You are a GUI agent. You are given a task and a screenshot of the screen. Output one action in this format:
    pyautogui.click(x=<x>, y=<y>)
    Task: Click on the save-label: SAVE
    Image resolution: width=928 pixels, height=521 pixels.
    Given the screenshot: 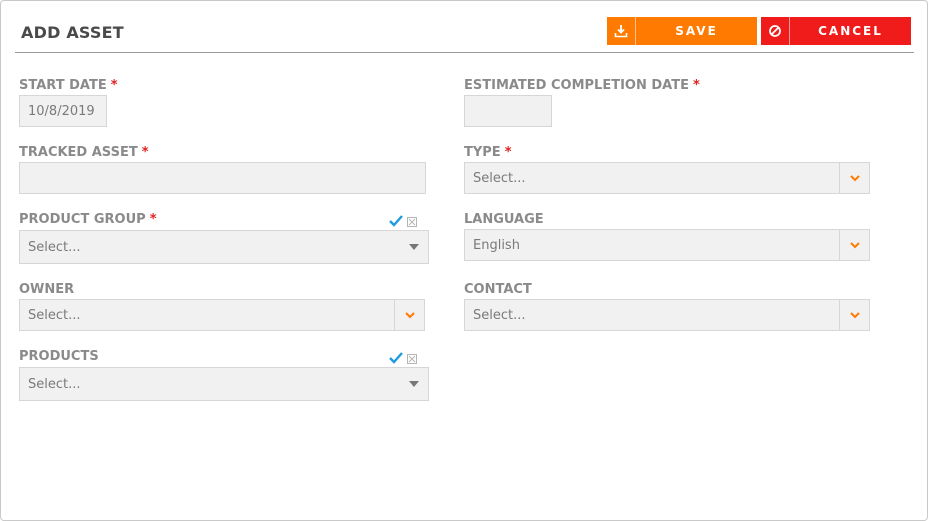 What is the action you would take?
    pyautogui.click(x=696, y=31)
    